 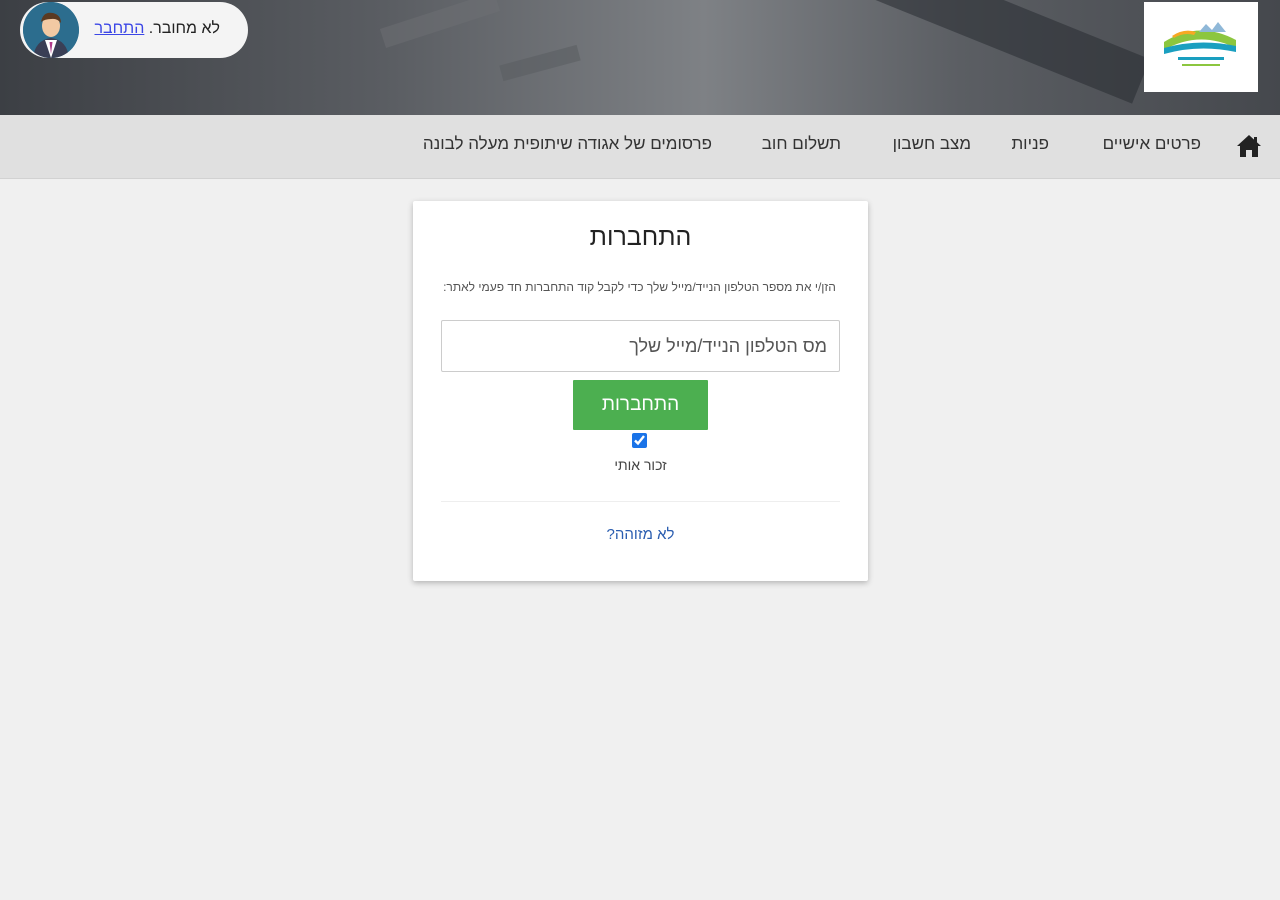 I want to click on home-icon, so click(x=1249, y=146).